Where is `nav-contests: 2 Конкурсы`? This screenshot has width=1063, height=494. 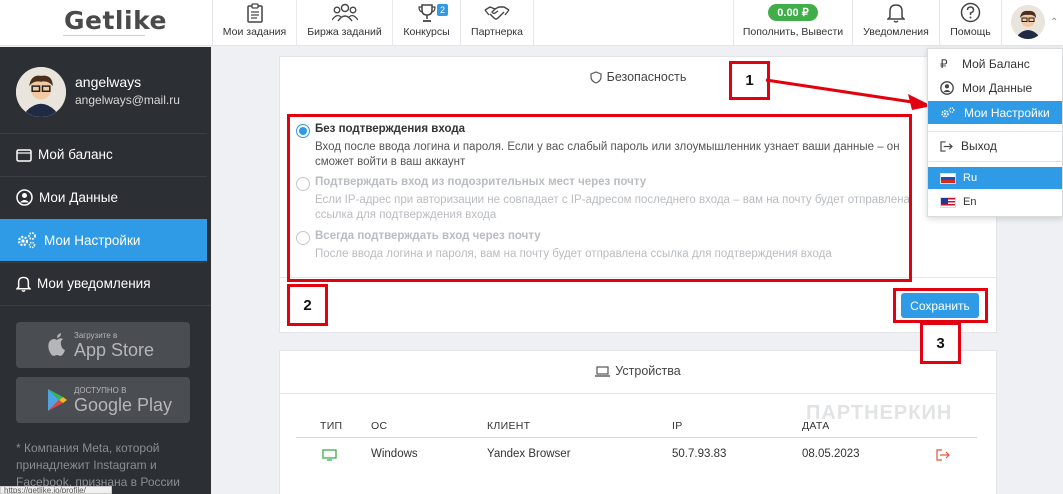
nav-contests: 2 Конкурсы is located at coordinates (426, 23).